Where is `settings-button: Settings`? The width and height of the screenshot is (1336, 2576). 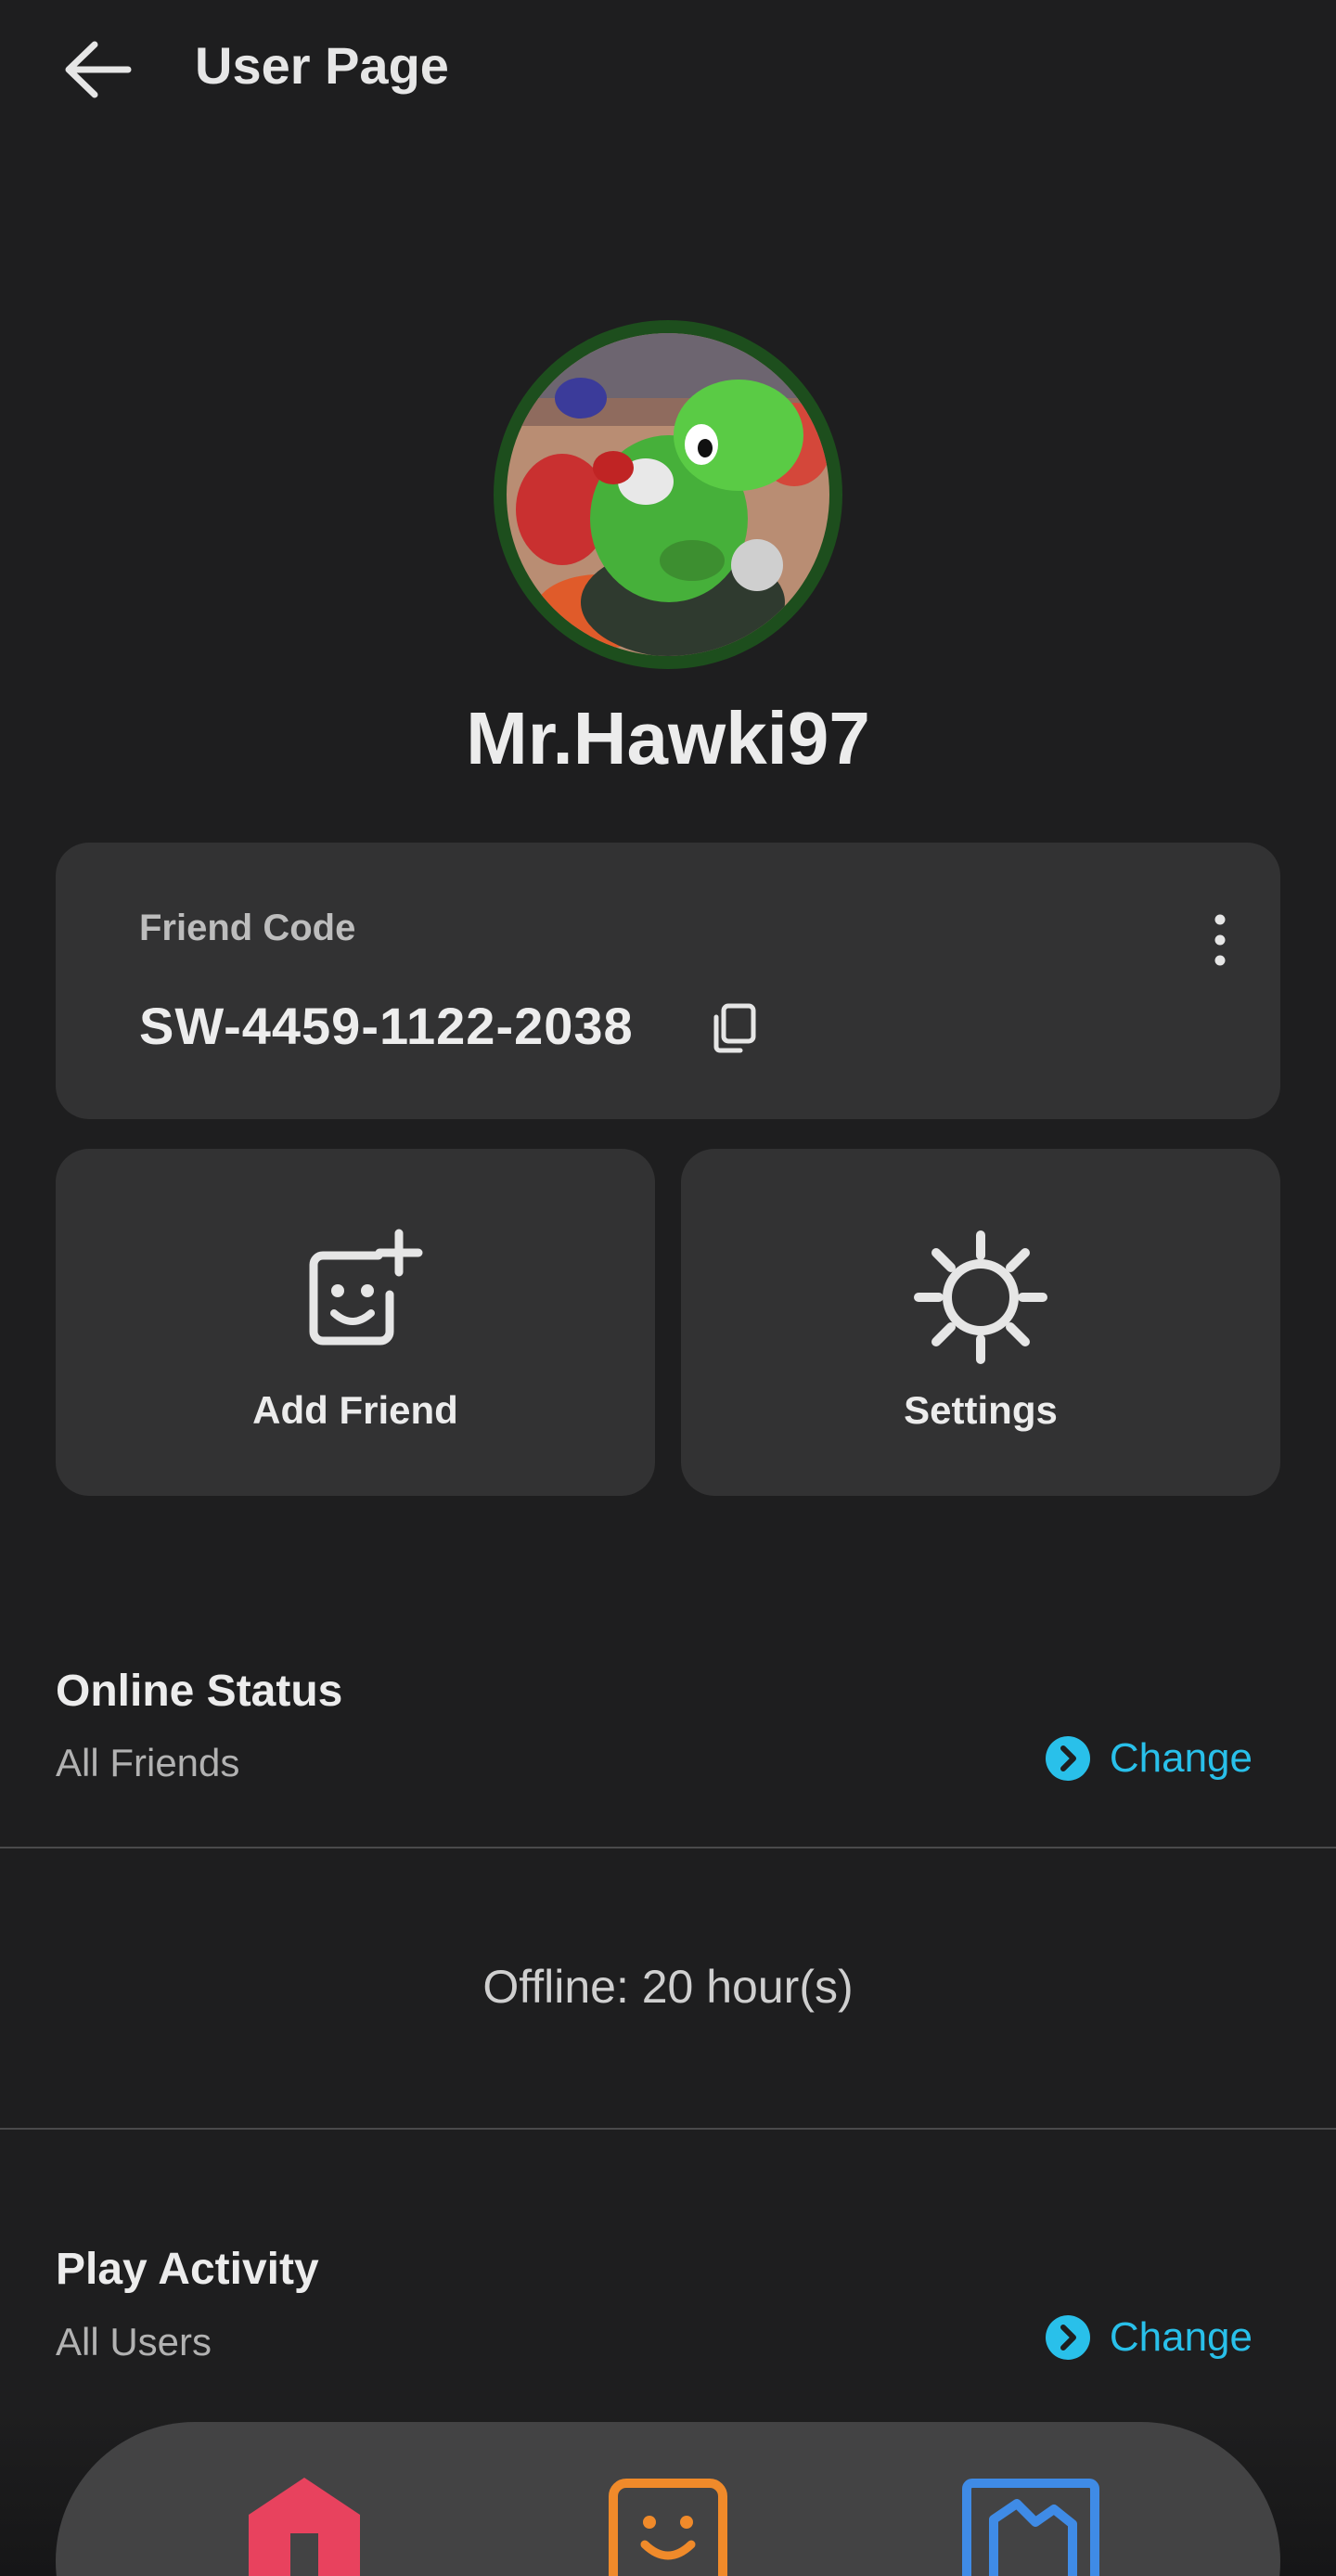
settings-button: Settings is located at coordinates (981, 1322).